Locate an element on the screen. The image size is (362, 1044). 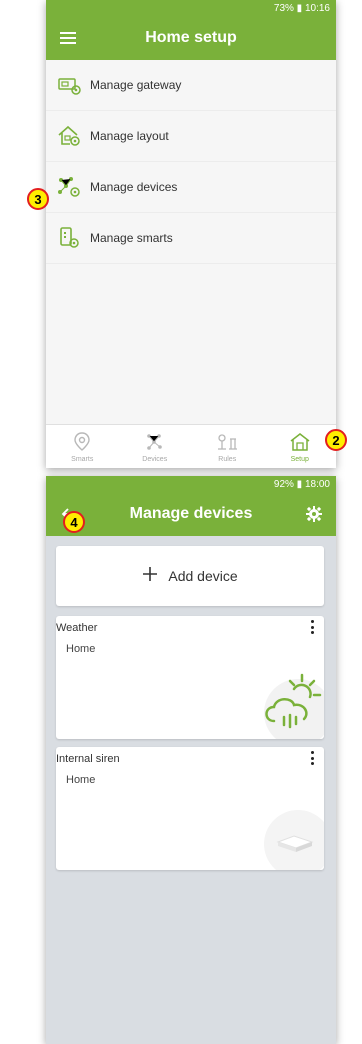
menu-item-label: Manage layout is located at coordinates (129, 136).